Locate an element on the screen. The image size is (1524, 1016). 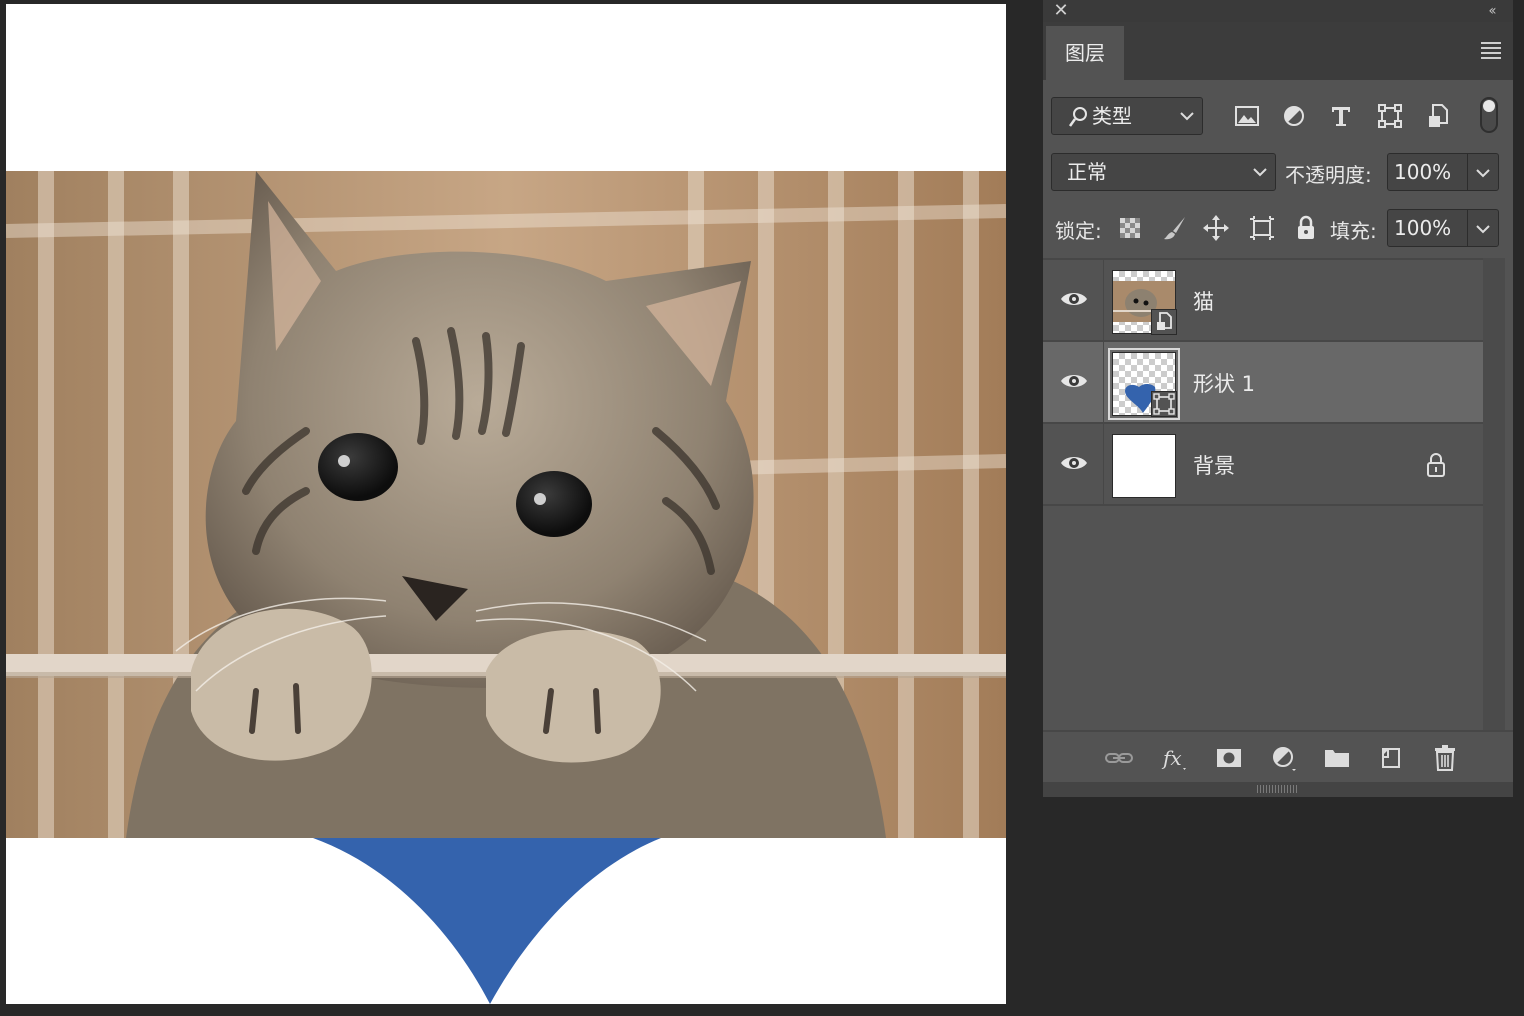
layer-thumbnail-cat is located at coordinates (1144, 302).